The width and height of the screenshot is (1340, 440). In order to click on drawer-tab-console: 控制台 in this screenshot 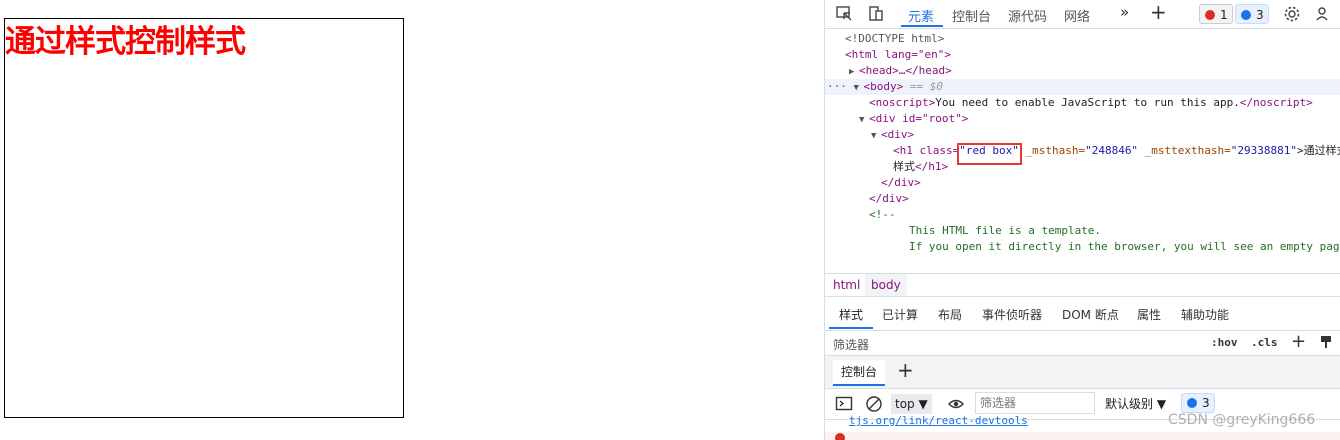, I will do `click(859, 373)`.